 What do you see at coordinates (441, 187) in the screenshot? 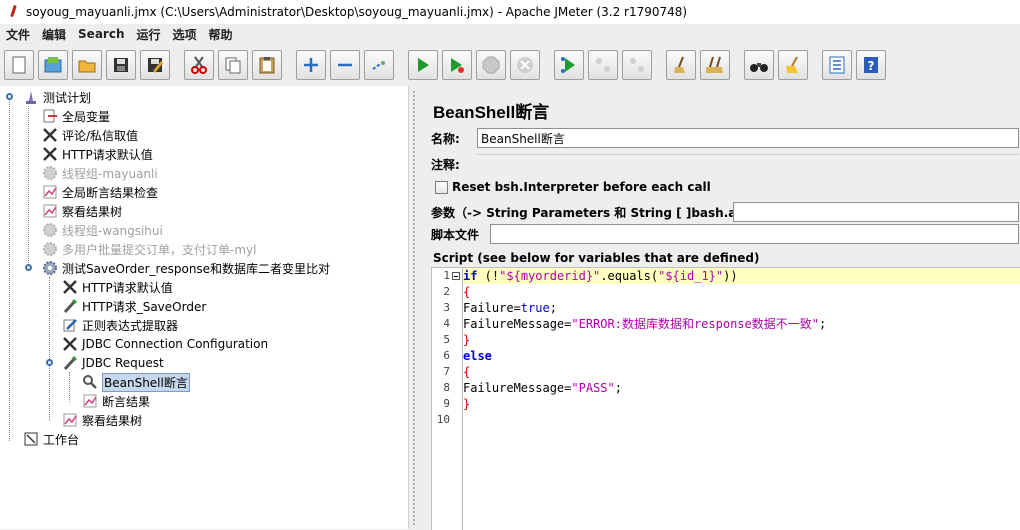
I see `reset-interpreter-checkbox` at bounding box center [441, 187].